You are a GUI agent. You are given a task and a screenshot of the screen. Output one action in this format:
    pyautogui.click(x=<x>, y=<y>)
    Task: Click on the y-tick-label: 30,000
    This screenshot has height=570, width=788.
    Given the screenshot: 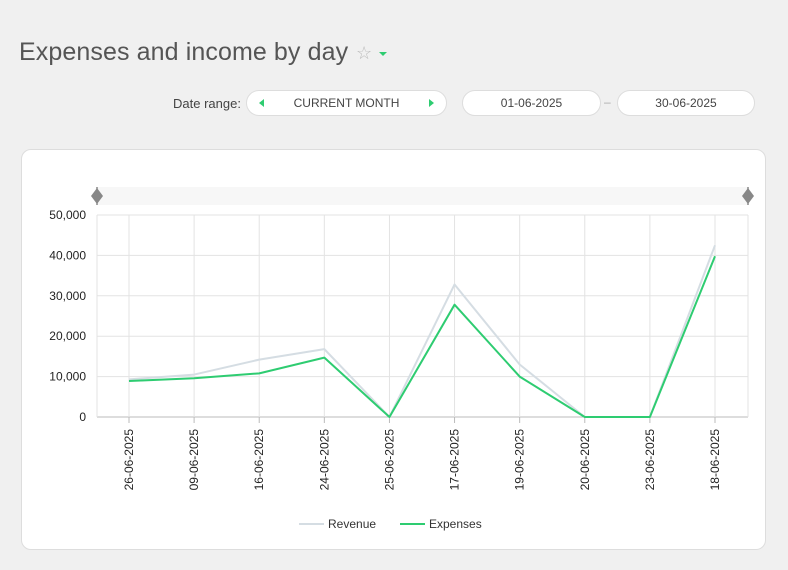 What is the action you would take?
    pyautogui.click(x=67, y=296)
    